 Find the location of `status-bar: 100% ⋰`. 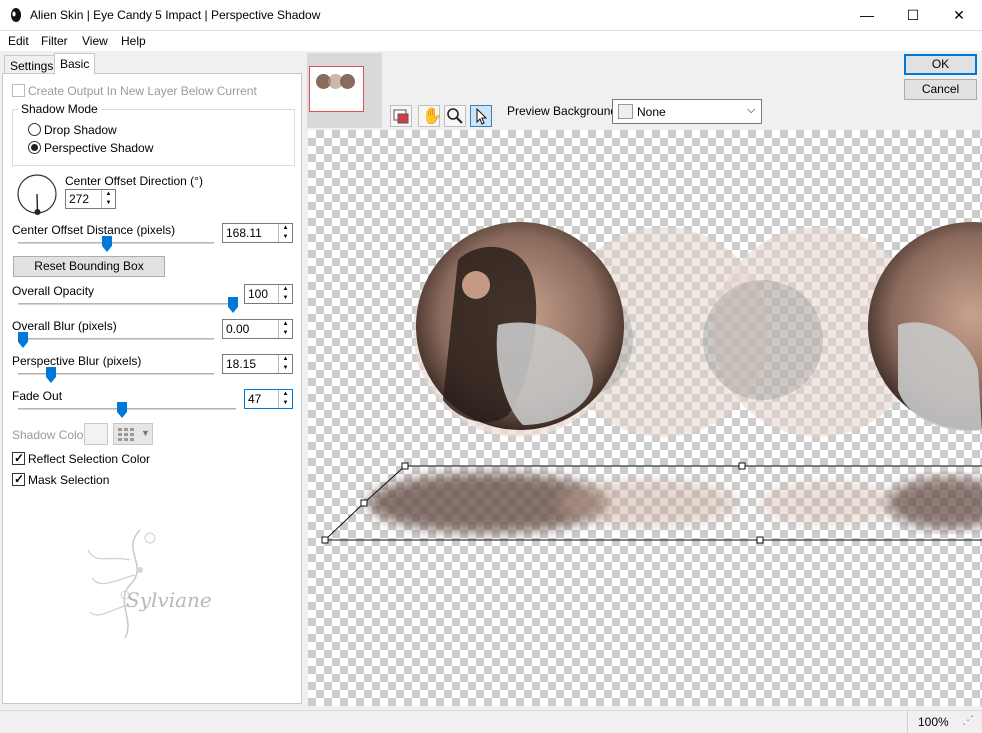

status-bar: 100% ⋰ is located at coordinates (491, 721).